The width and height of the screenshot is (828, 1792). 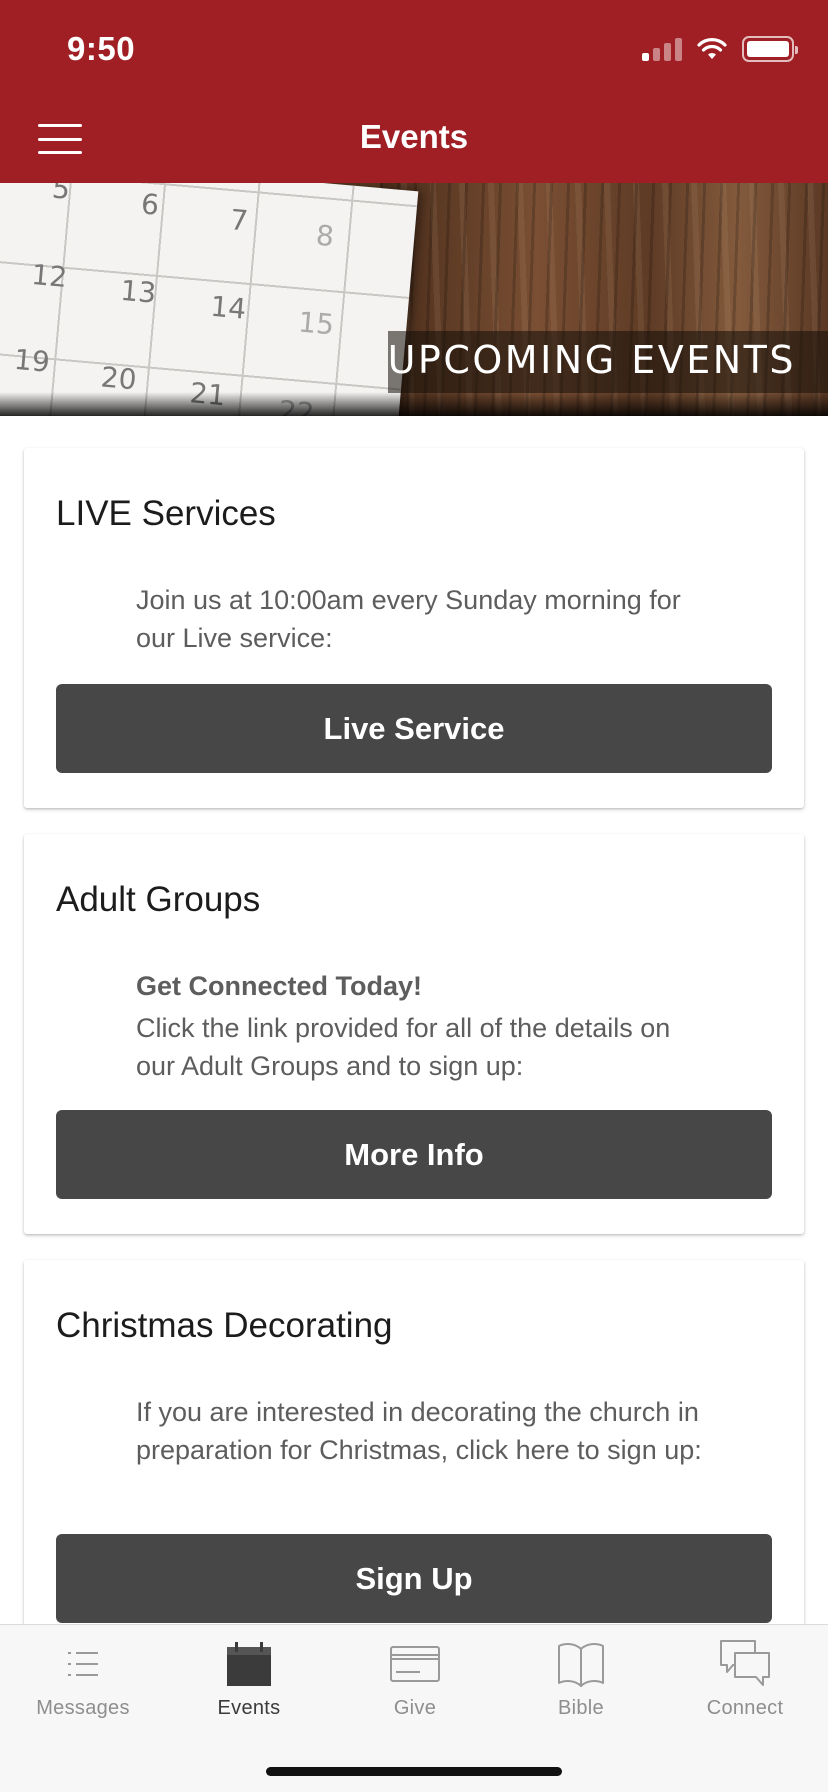 I want to click on calendar-number: 5, so click(x=61, y=194).